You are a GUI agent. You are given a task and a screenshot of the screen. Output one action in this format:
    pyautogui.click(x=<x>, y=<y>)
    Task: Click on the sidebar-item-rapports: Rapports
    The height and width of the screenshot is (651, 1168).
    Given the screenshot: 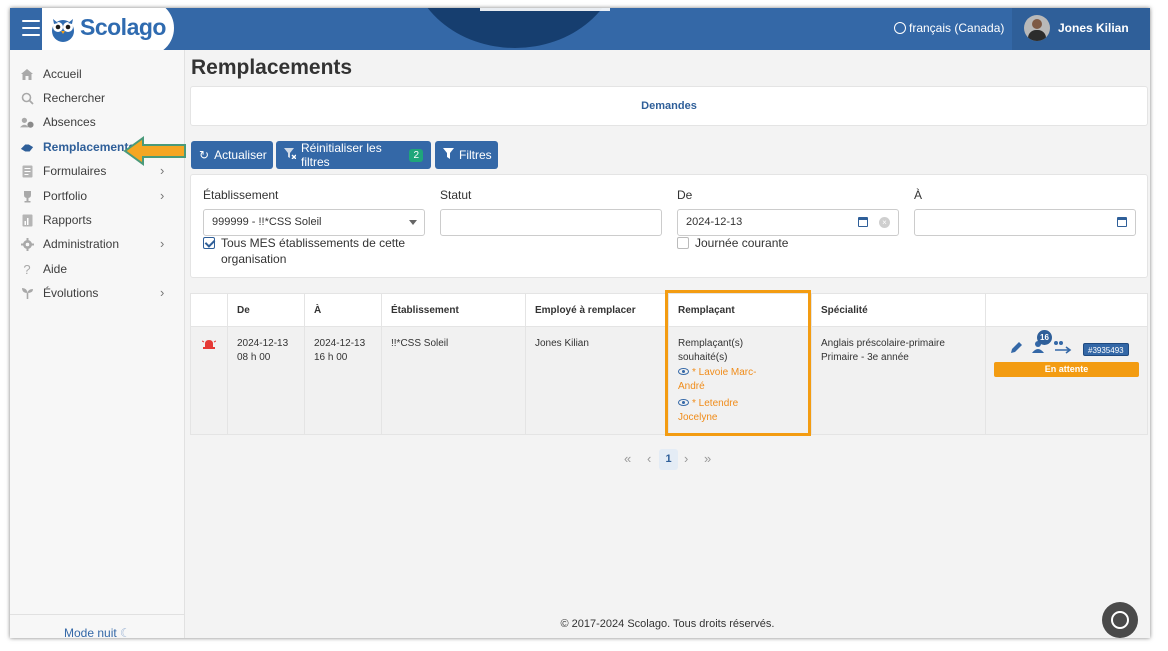 What is the action you would take?
    pyautogui.click(x=97, y=220)
    